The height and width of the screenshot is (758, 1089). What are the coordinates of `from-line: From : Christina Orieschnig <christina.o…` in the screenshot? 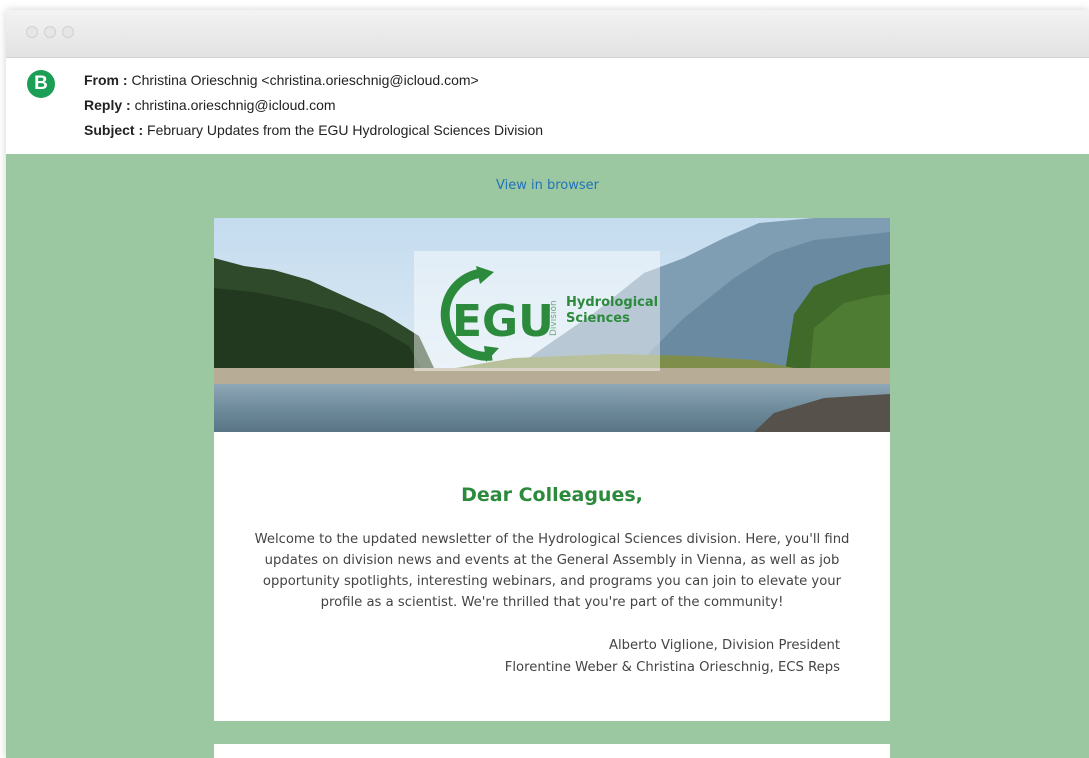 It's located at (281, 80).